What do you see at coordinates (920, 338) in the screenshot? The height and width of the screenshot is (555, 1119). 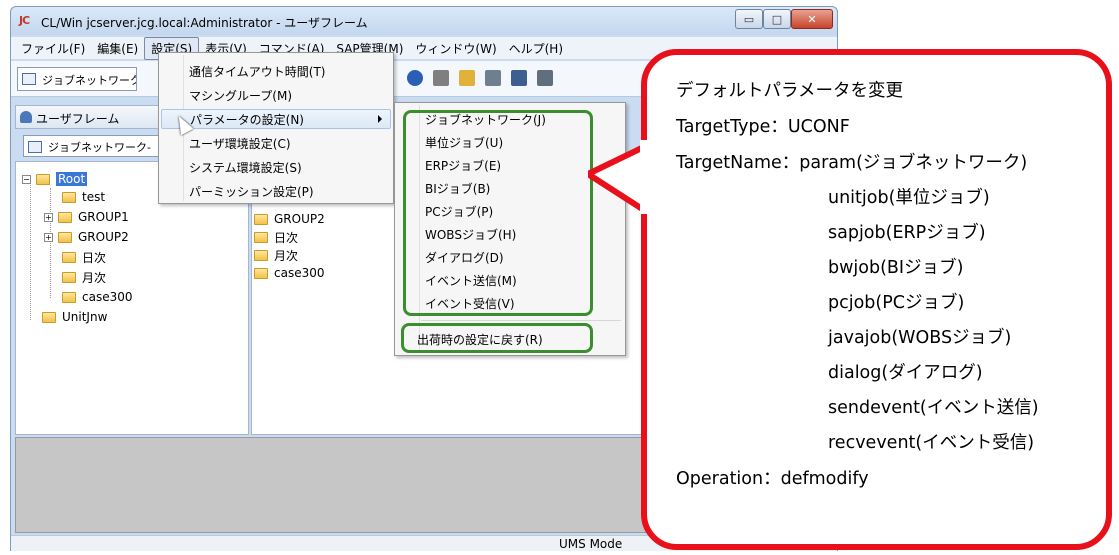 I see `callout-target-name-item: javajob(WOBSジョブ)` at bounding box center [920, 338].